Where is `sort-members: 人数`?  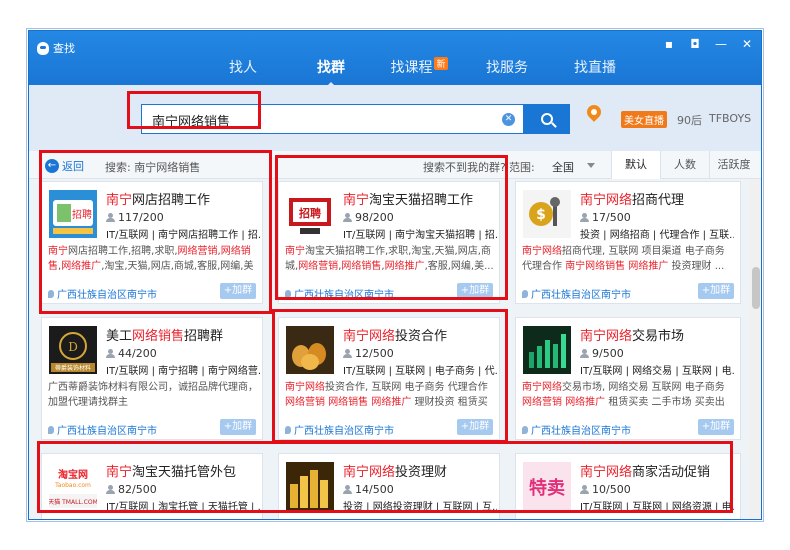
sort-members: 人数 is located at coordinates (684, 165).